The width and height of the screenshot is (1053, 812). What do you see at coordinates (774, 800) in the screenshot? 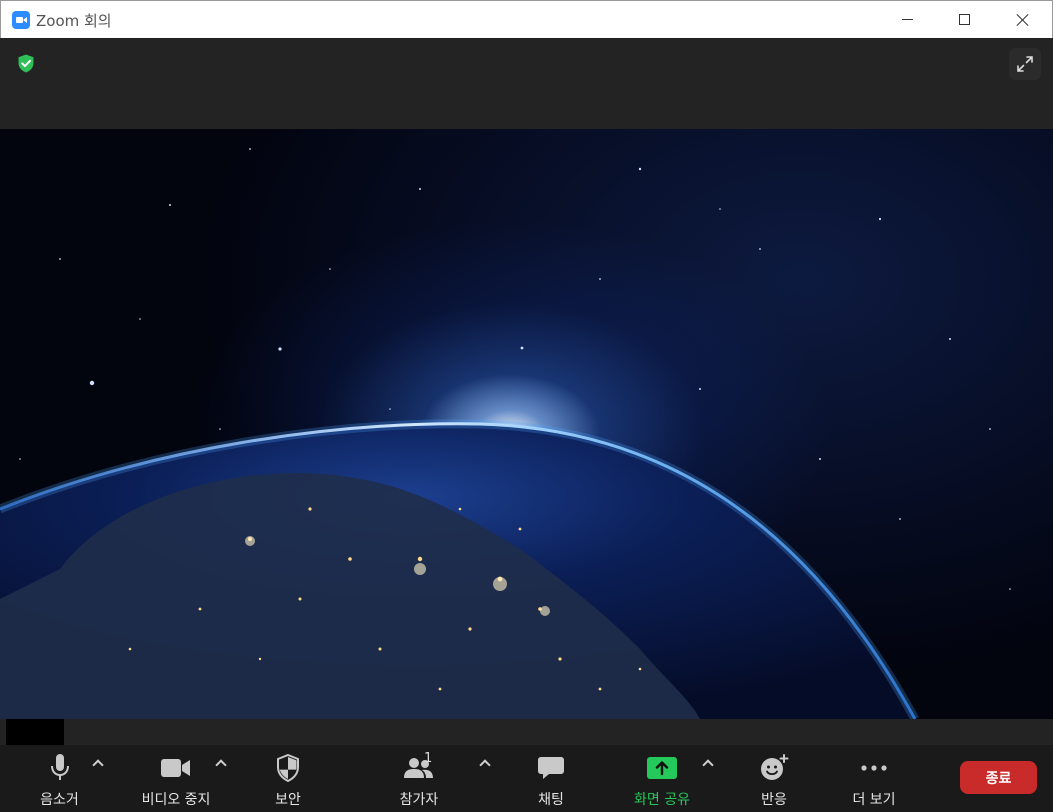
I see `reactions-label: 반응` at bounding box center [774, 800].